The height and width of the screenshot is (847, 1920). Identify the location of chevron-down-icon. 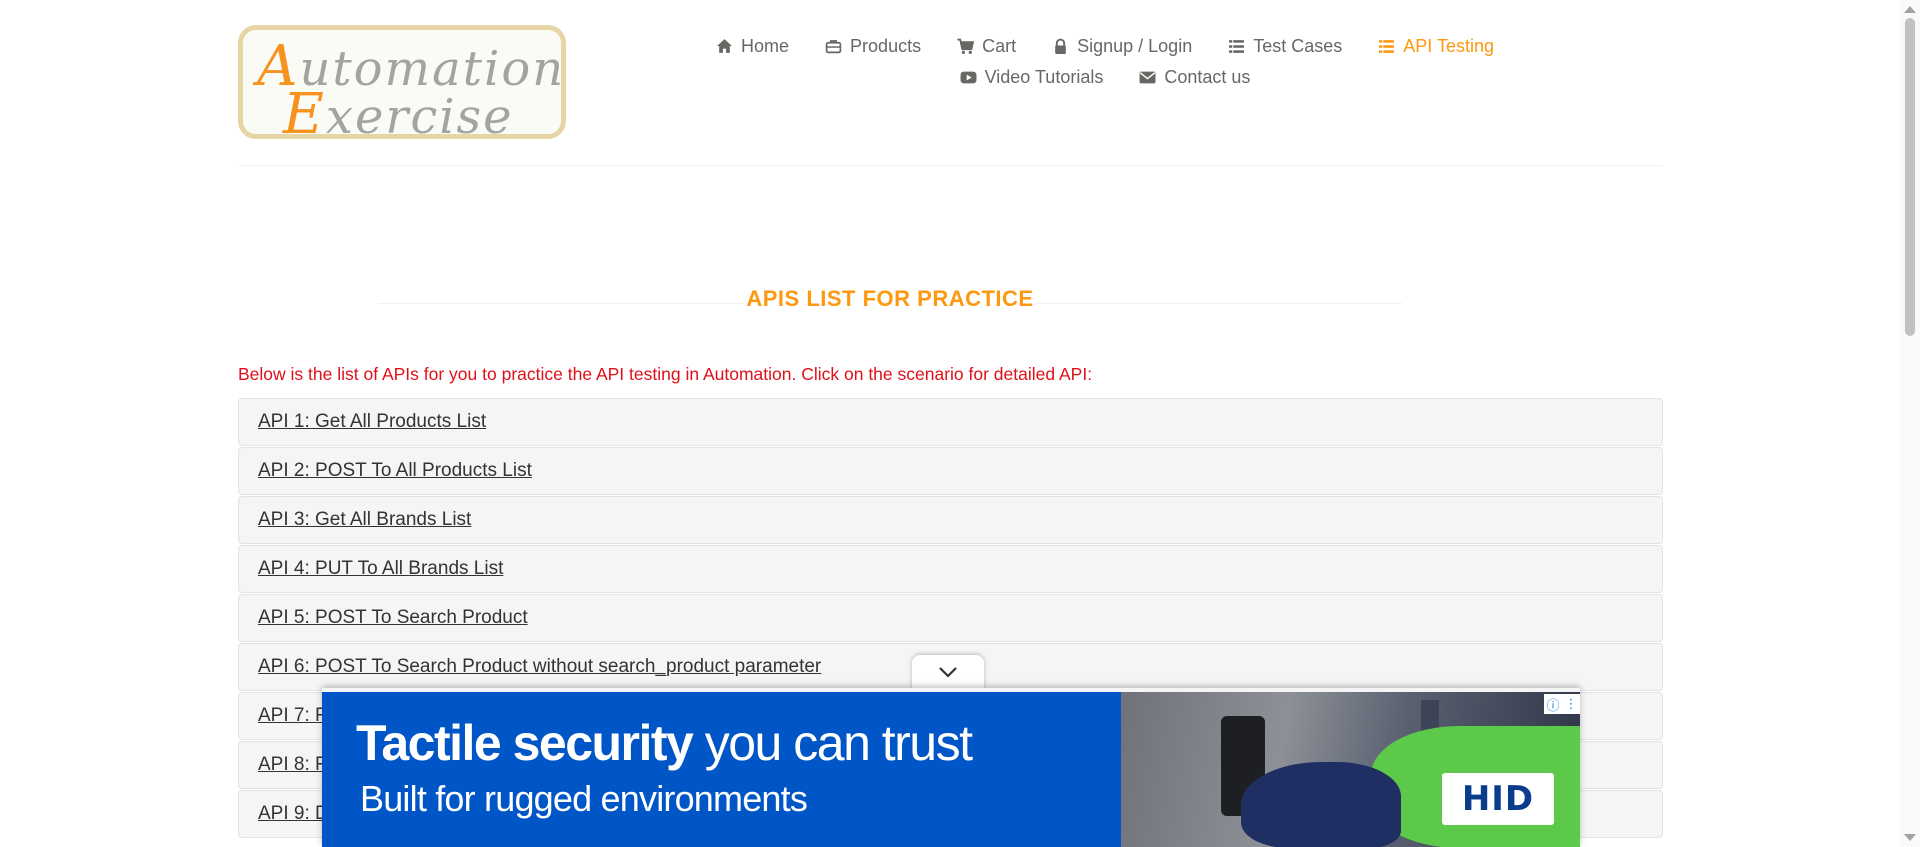
(948, 672).